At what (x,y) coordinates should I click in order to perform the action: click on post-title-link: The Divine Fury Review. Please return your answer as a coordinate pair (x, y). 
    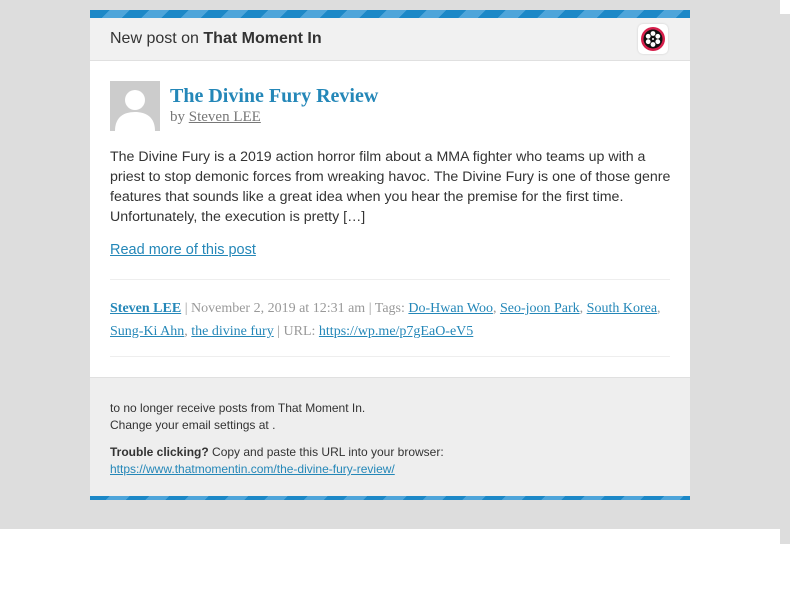
    Looking at the image, I should click on (274, 96).